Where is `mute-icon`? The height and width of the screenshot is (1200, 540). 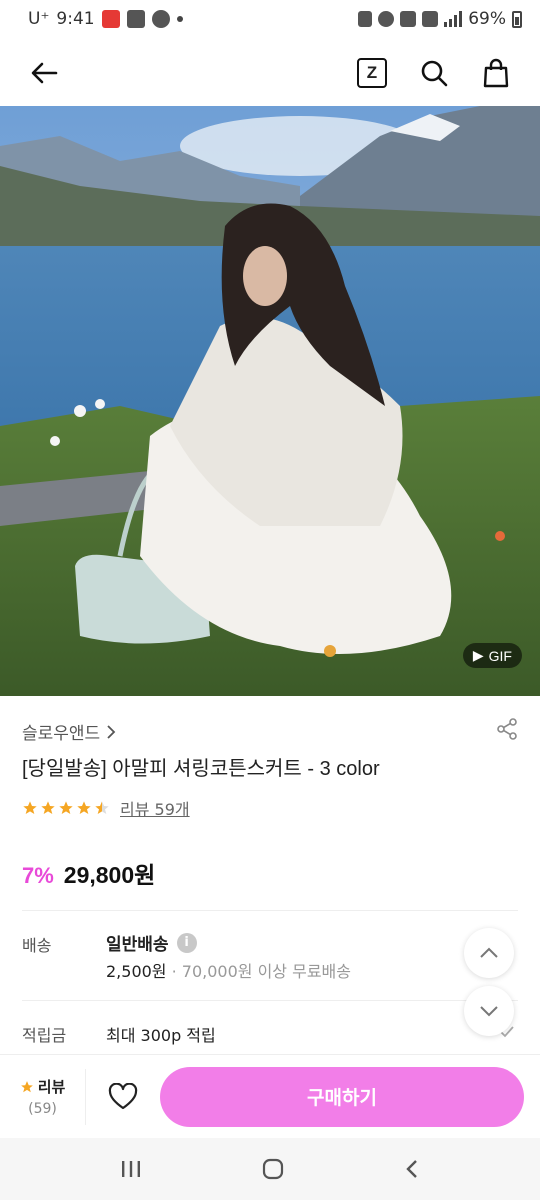
mute-icon is located at coordinates (408, 19).